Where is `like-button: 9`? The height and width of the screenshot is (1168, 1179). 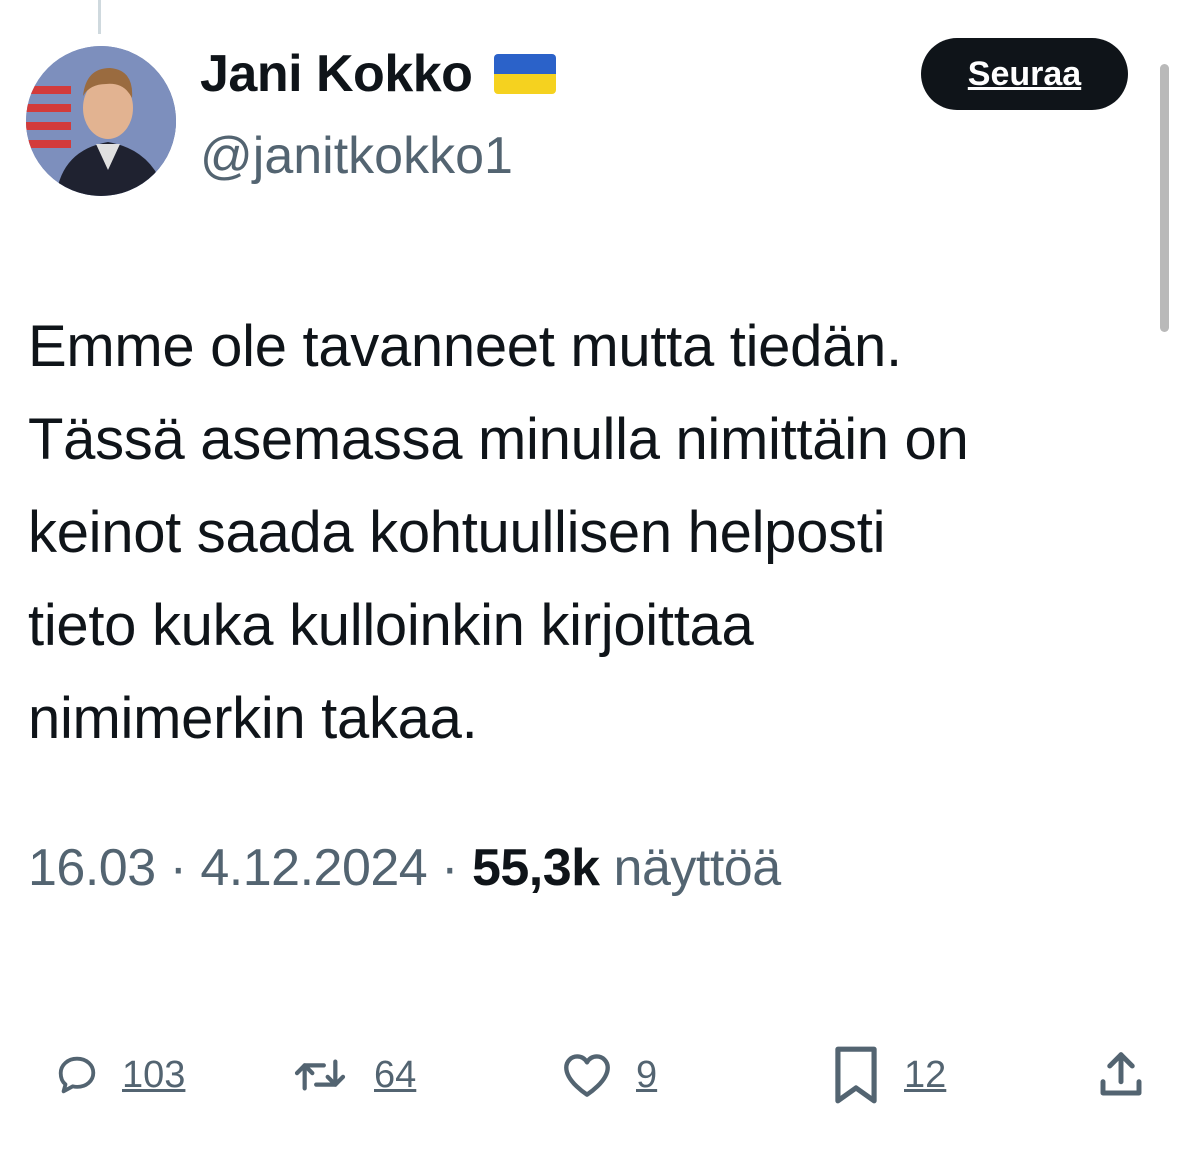
like-button: 9 is located at coordinates (608, 1075).